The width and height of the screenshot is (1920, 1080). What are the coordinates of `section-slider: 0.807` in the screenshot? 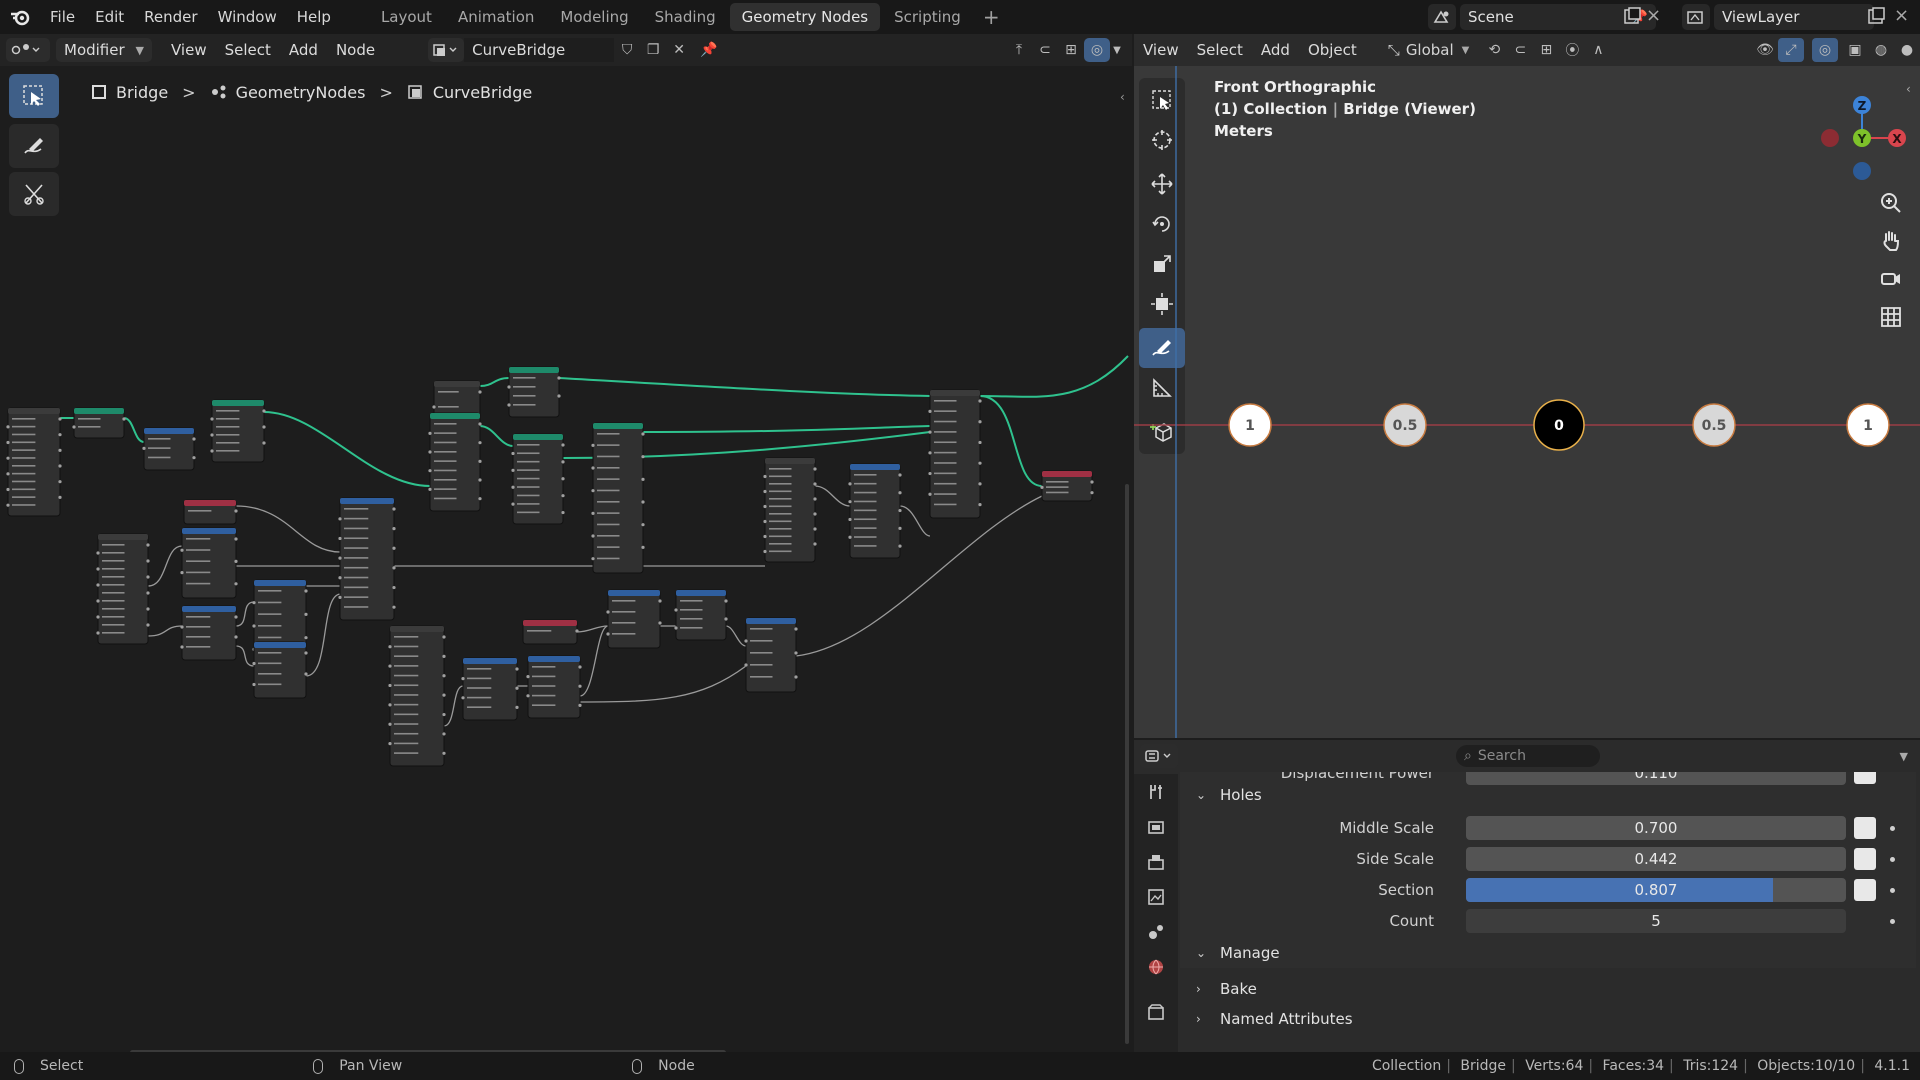 It's located at (1656, 890).